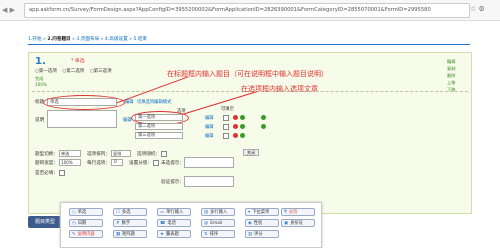 The width and height of the screenshot is (500, 248). What do you see at coordinates (129, 102) in the screenshot?
I see `title-edit-link: 编辑` at bounding box center [129, 102].